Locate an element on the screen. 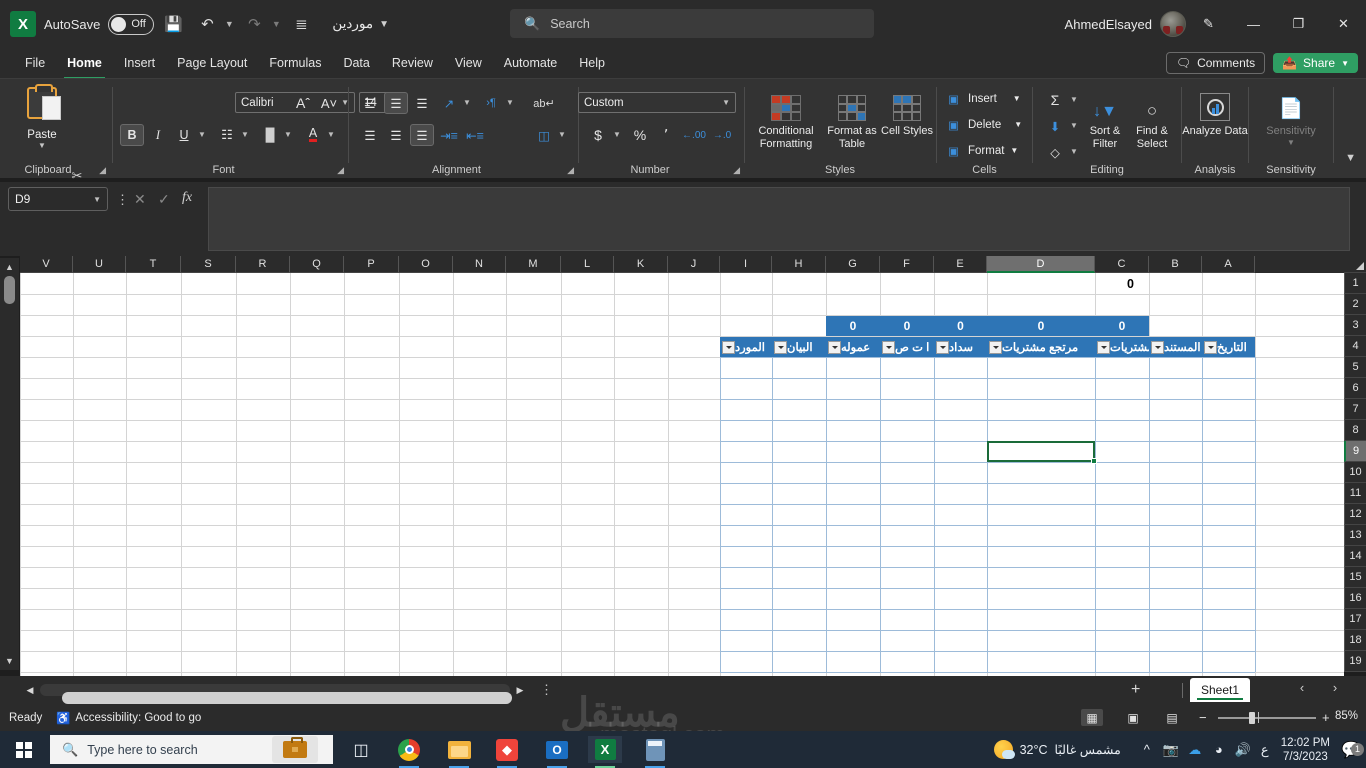 This screenshot has width=1366, height=768. row-header-14: 14 is located at coordinates (1355, 556).